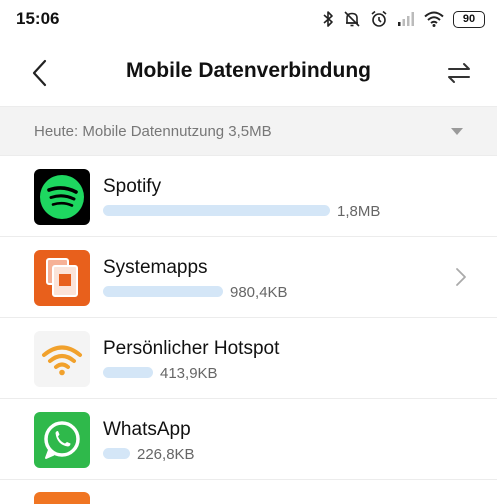 This screenshot has height=504, width=497. What do you see at coordinates (461, 277) in the screenshot?
I see `chevron-right-icon` at bounding box center [461, 277].